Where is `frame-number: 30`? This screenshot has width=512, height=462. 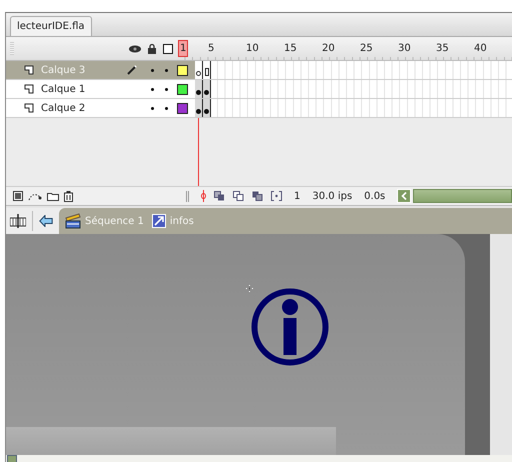 frame-number: 30 is located at coordinates (404, 48).